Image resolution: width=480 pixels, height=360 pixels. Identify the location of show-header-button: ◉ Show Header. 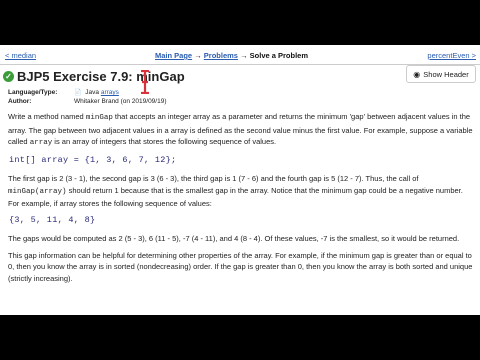
(441, 74).